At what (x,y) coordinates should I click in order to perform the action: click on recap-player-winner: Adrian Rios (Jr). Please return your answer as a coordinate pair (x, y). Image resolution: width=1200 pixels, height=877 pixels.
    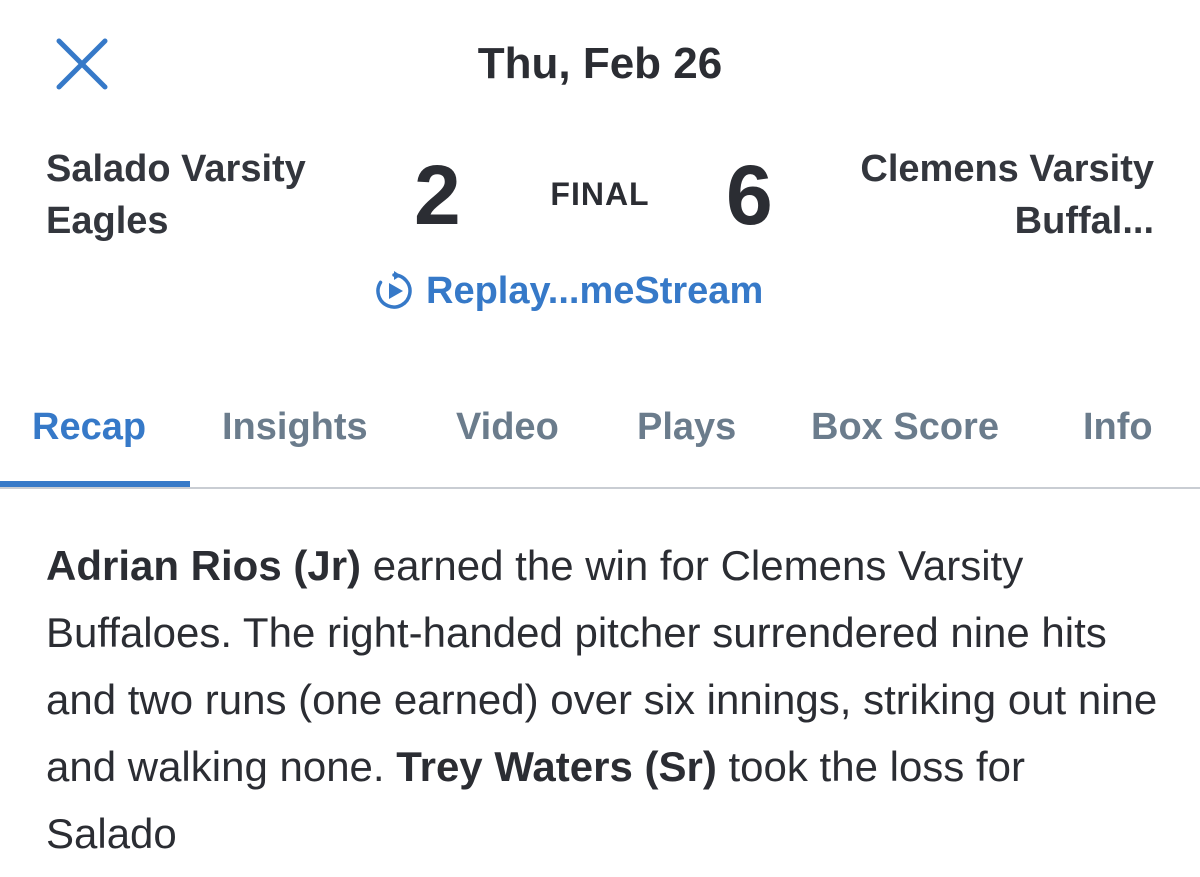
    Looking at the image, I should click on (203, 565).